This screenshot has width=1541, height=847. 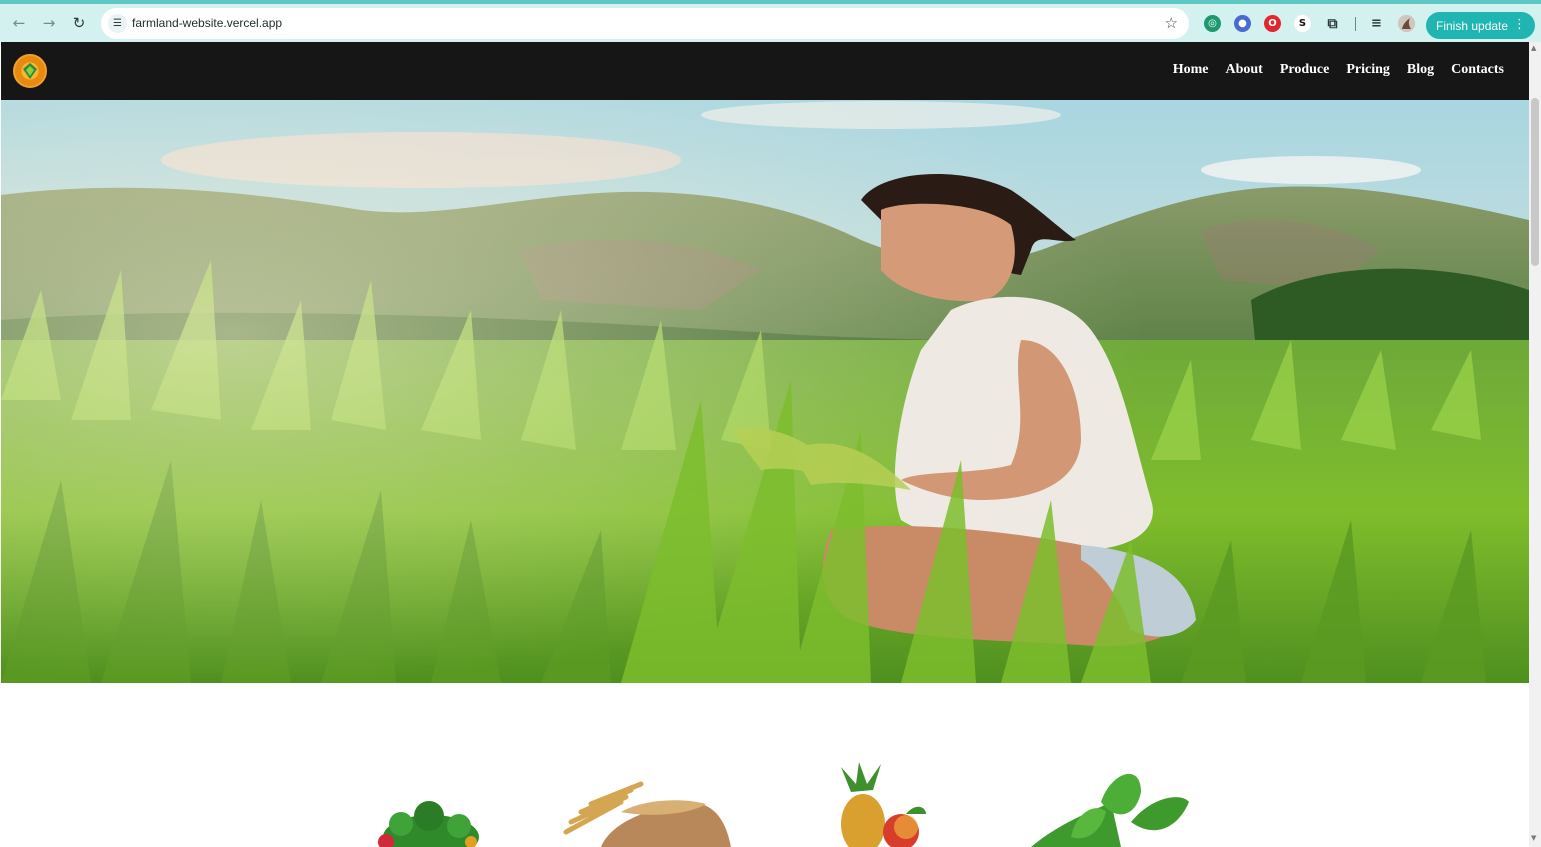 I want to click on opera-icon: O, so click(x=1272, y=23).